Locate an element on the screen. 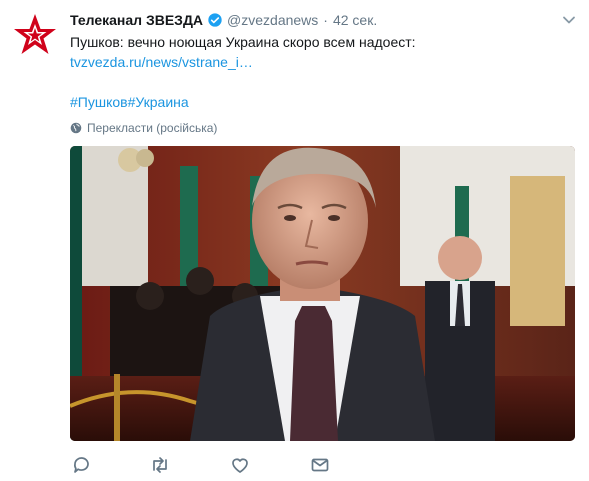 Image resolution: width=589 pixels, height=481 pixels. translate-label: Перекласти (російська) is located at coordinates (152, 128).